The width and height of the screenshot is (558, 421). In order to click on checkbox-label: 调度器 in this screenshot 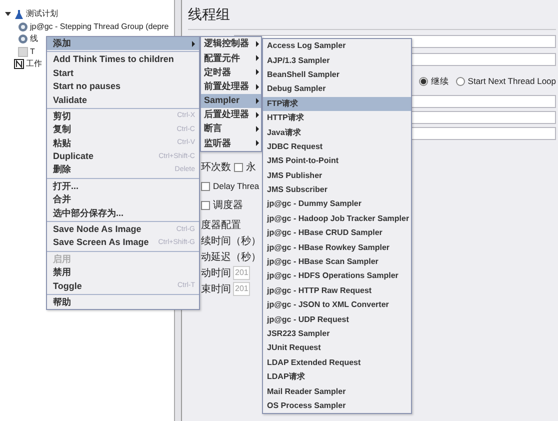, I will do `click(228, 205)`.